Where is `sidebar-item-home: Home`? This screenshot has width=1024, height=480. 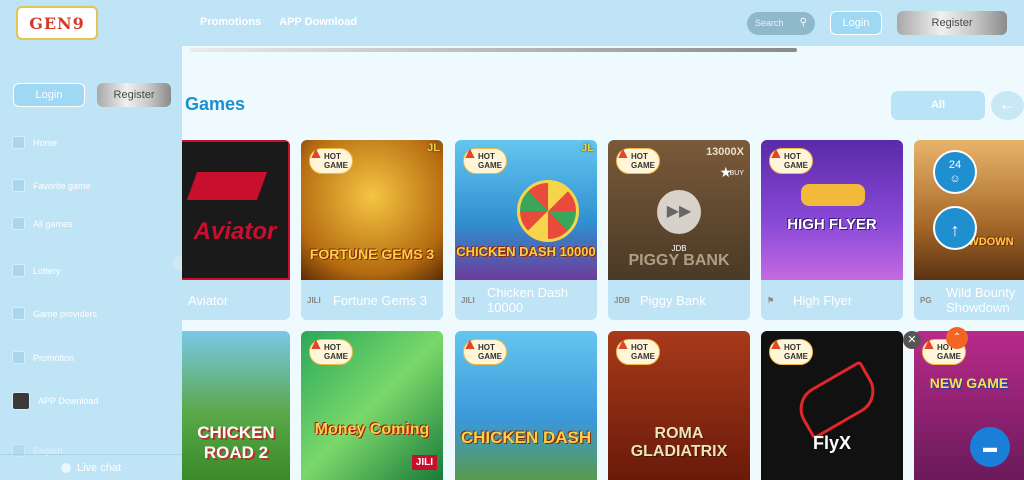
sidebar-item-home: Home is located at coordinates (34, 142).